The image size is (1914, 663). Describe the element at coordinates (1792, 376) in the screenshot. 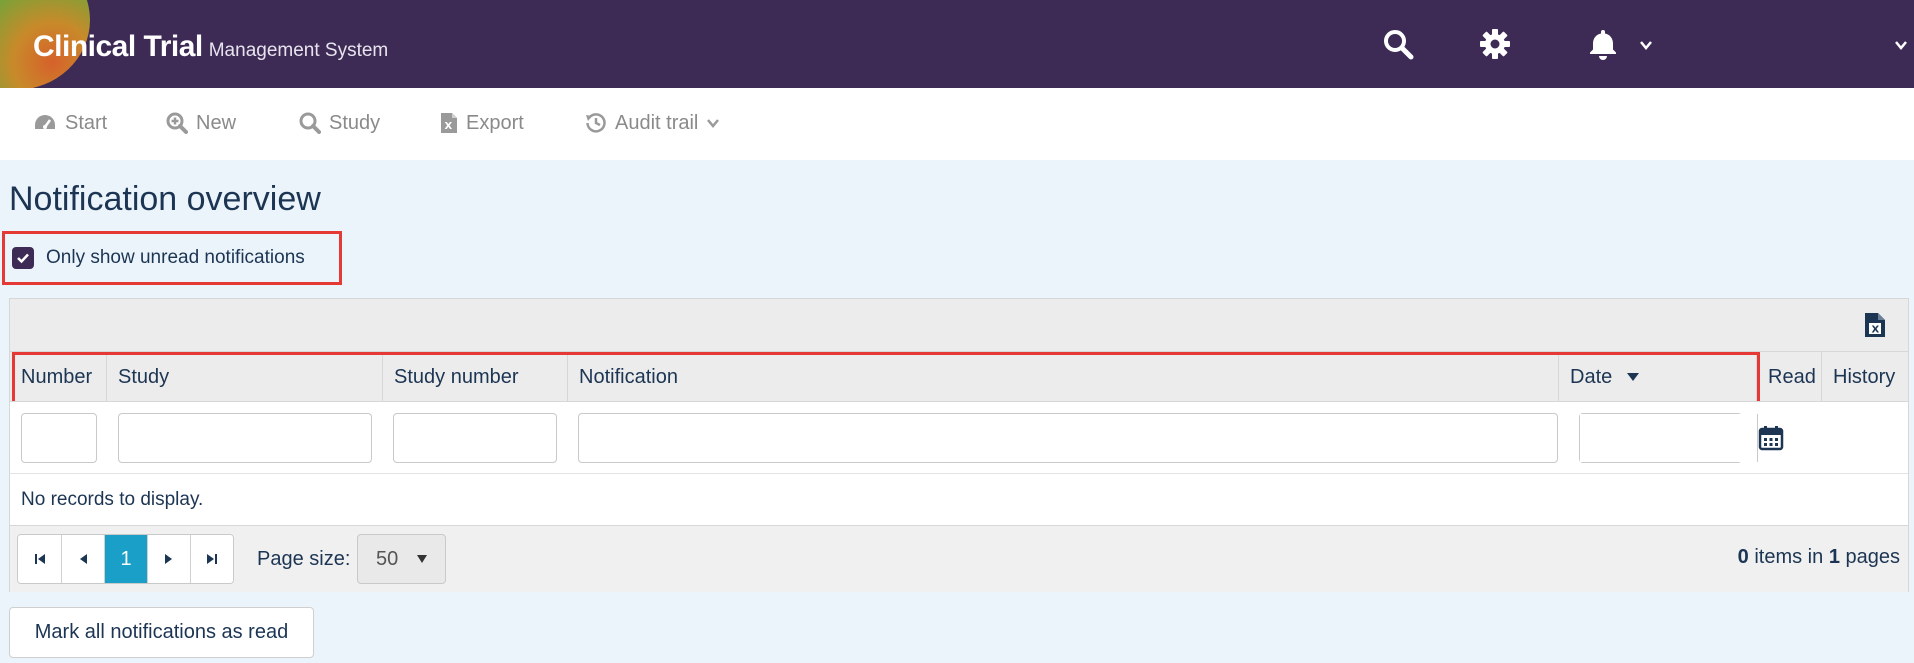

I see `column-header-read-label: Read` at that location.